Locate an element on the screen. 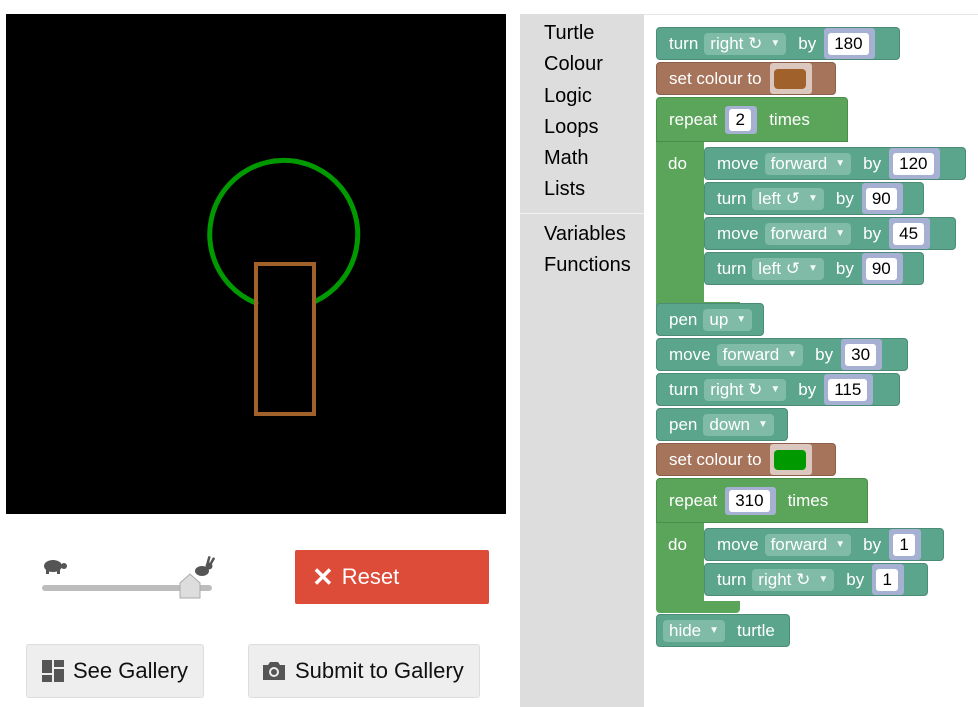  toolbox-separator is located at coordinates (582, 213).